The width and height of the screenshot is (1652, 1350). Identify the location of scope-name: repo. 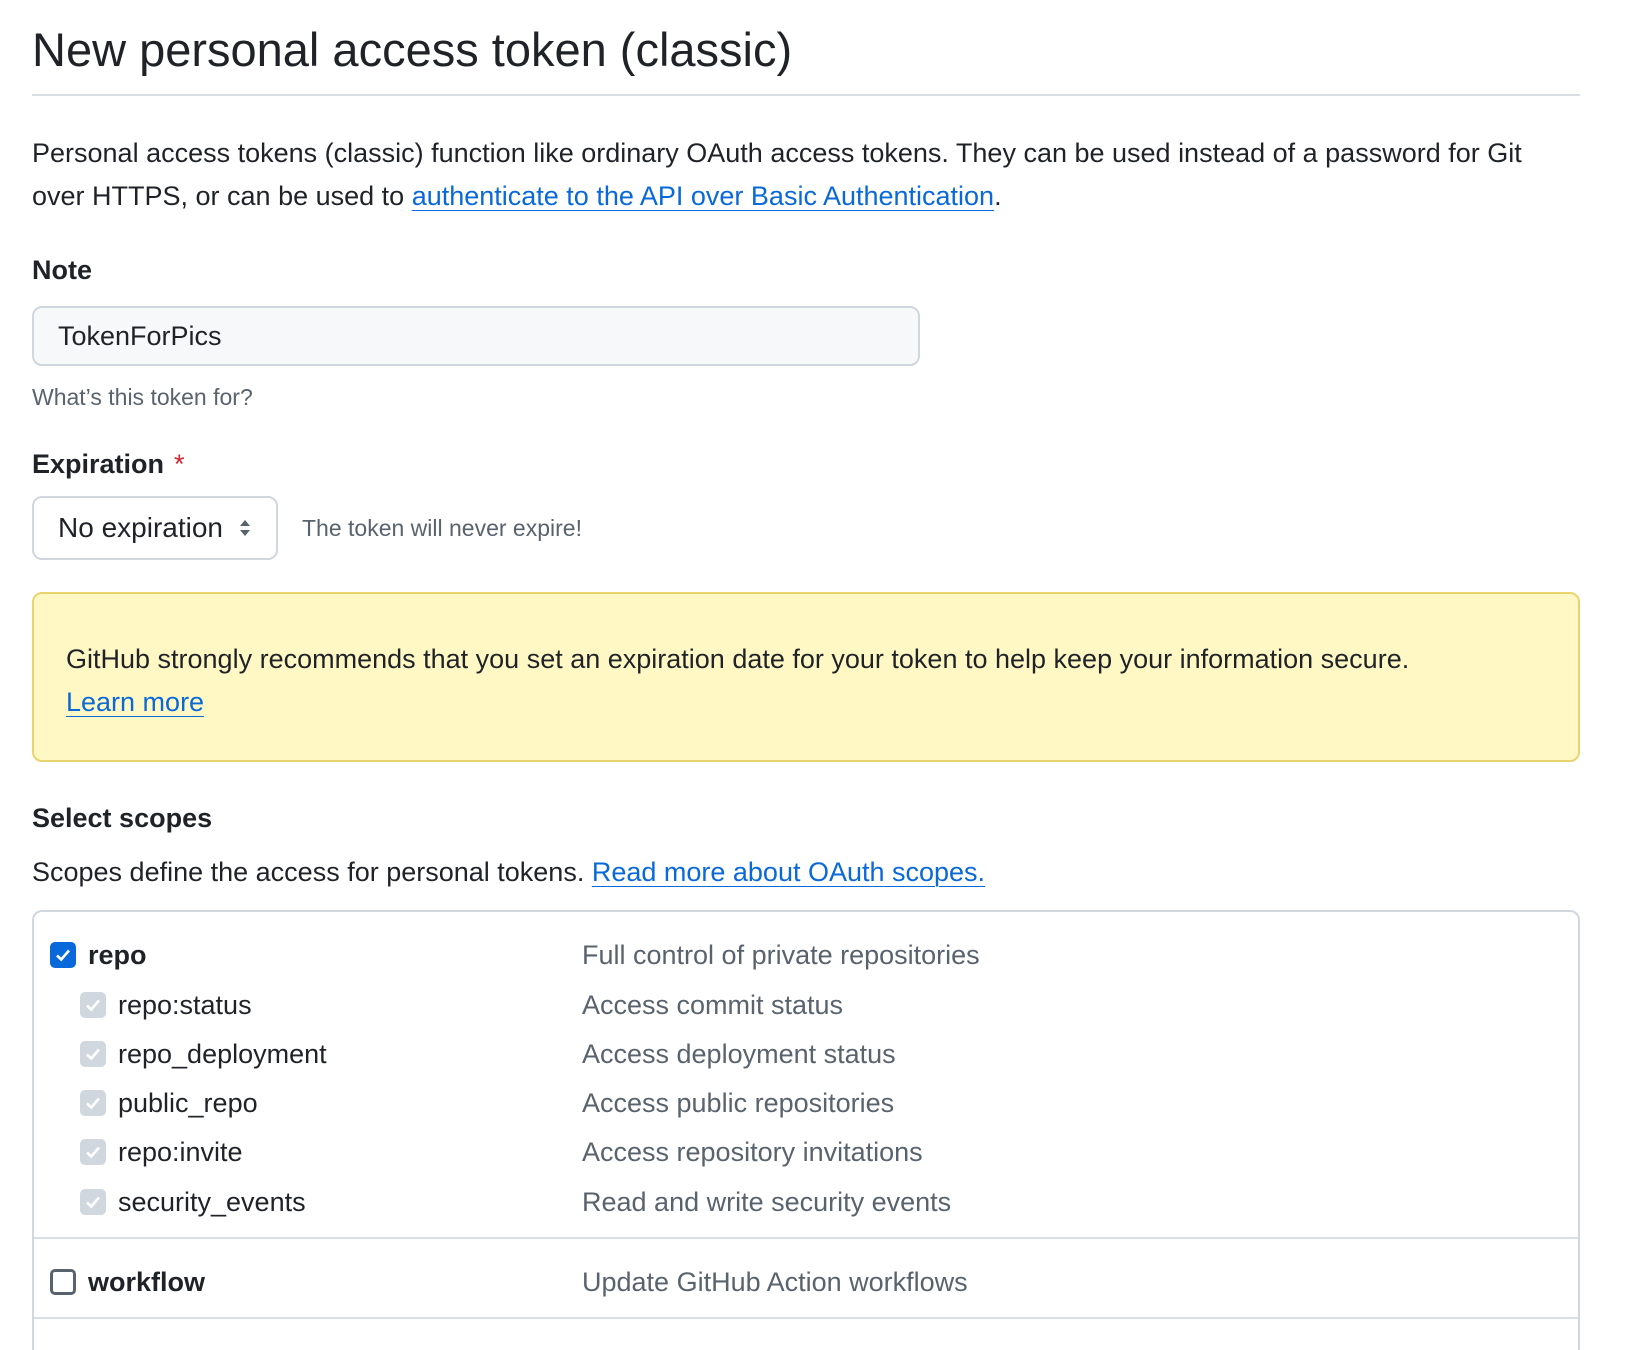
(117, 954).